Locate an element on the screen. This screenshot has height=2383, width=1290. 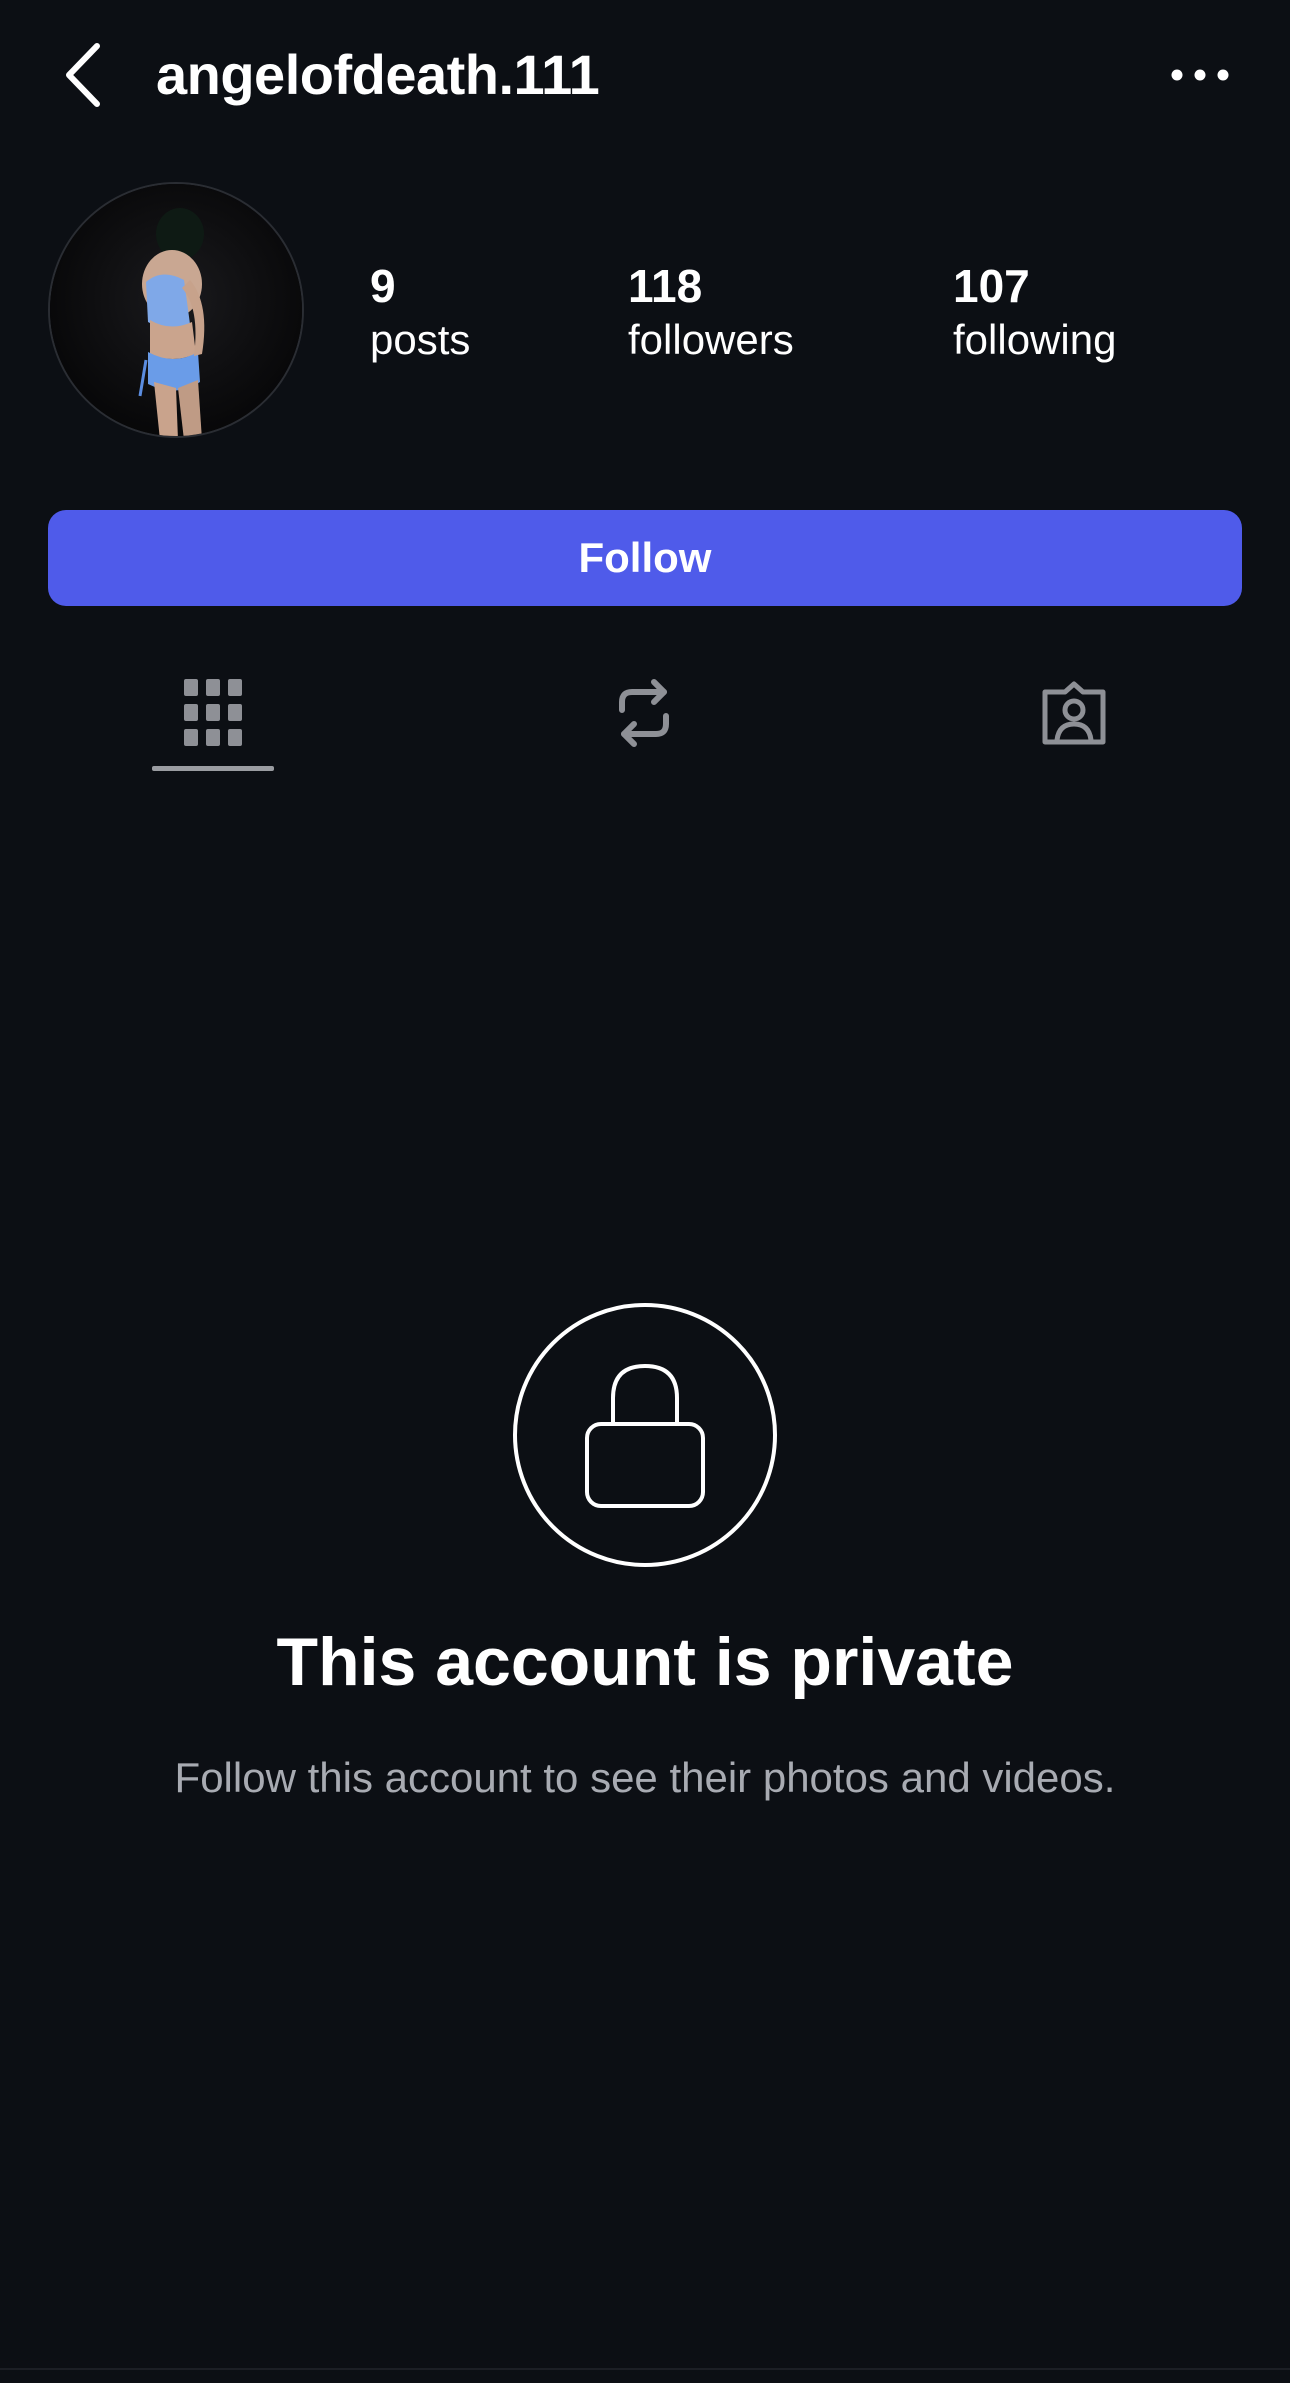
posts-count: 9 is located at coordinates (383, 286).